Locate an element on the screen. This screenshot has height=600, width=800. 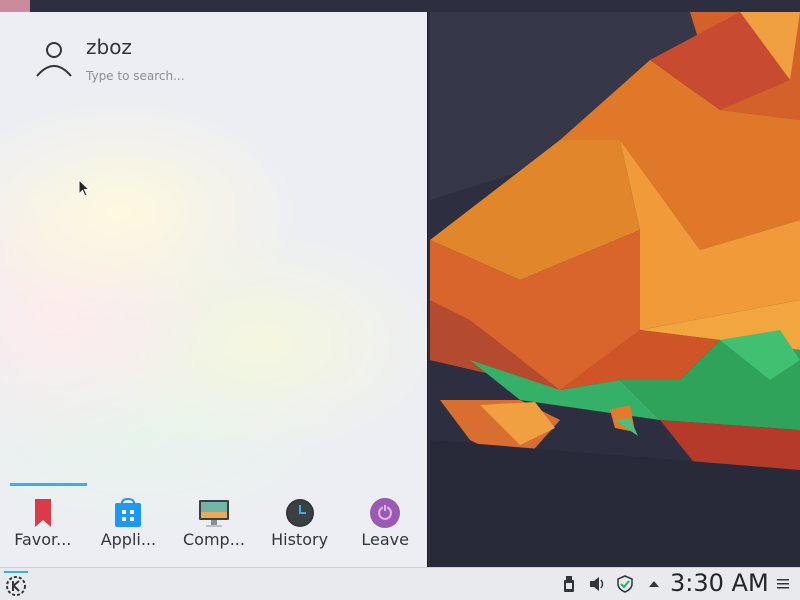
desktop-top-strip is located at coordinates (15, 6).